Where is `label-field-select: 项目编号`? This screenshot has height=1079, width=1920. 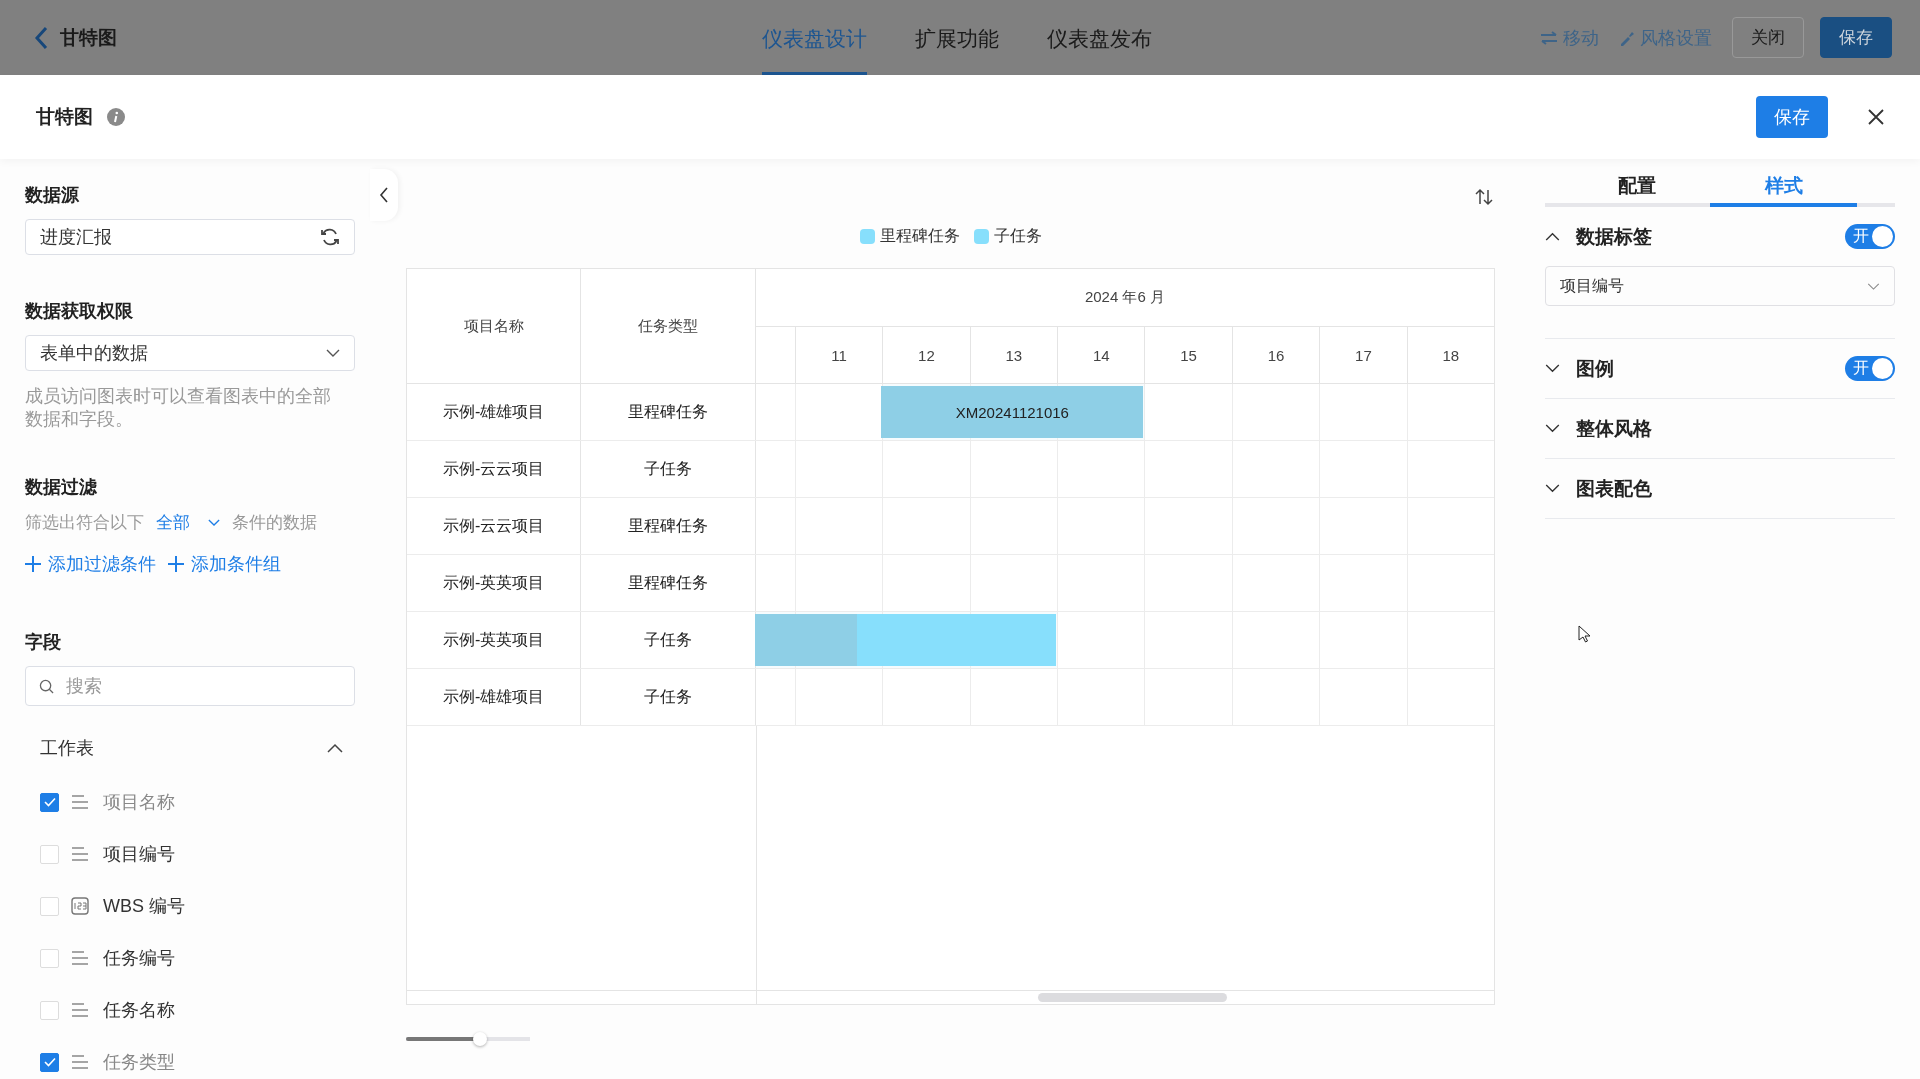 label-field-select: 项目编号 is located at coordinates (1720, 286).